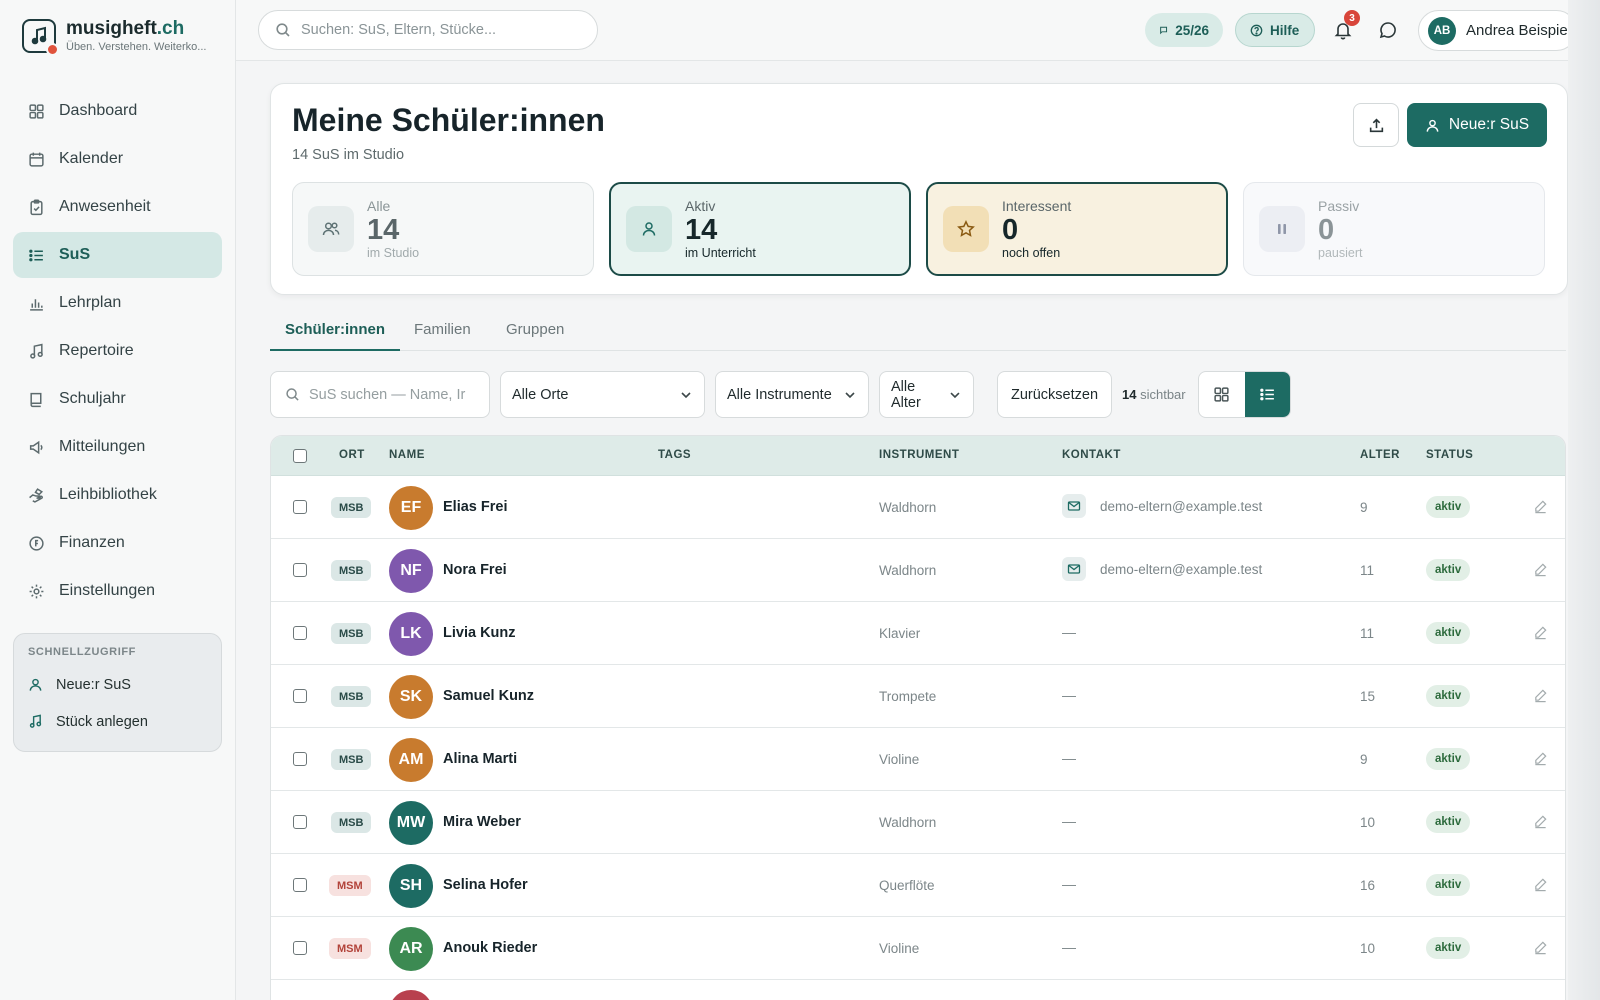 The height and width of the screenshot is (1000, 1600). What do you see at coordinates (1394, 229) in the screenshot?
I see `stat-card-passiv: Passiv 0 pausiert` at bounding box center [1394, 229].